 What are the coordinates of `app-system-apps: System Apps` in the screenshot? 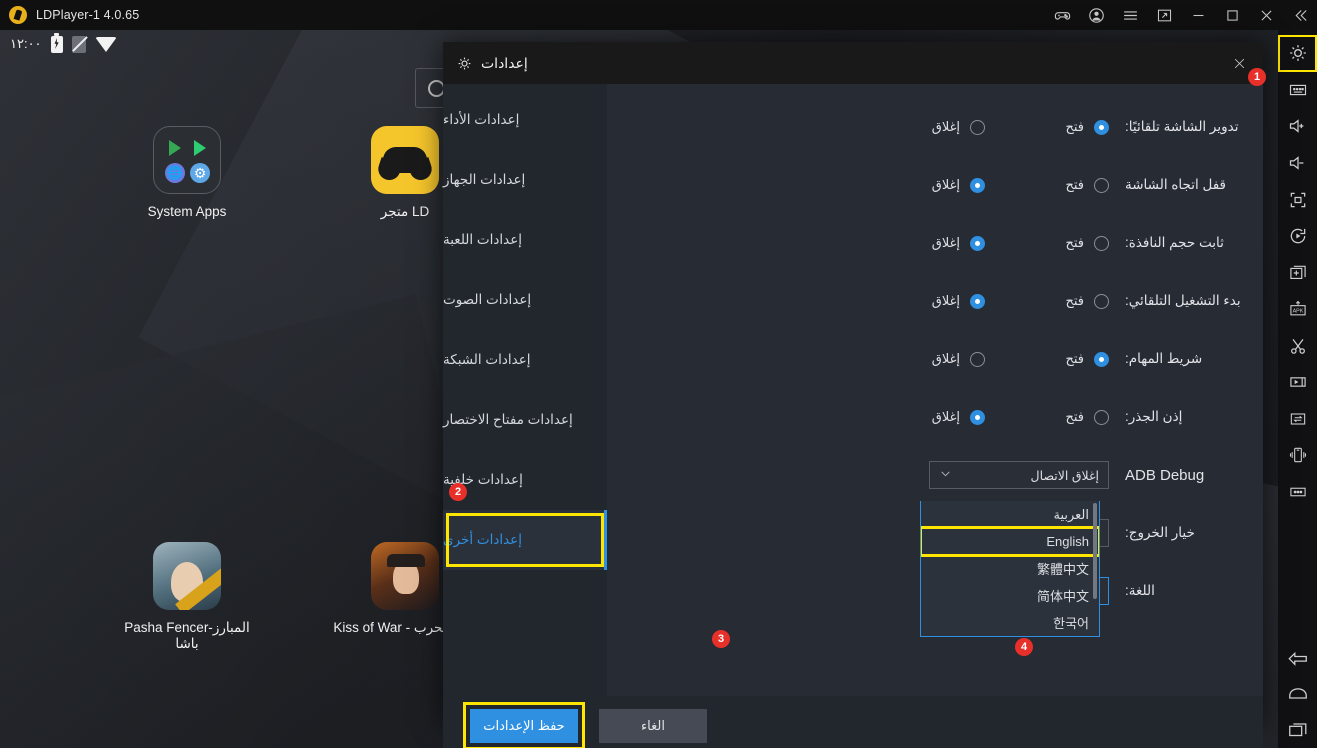 It's located at (187, 173).